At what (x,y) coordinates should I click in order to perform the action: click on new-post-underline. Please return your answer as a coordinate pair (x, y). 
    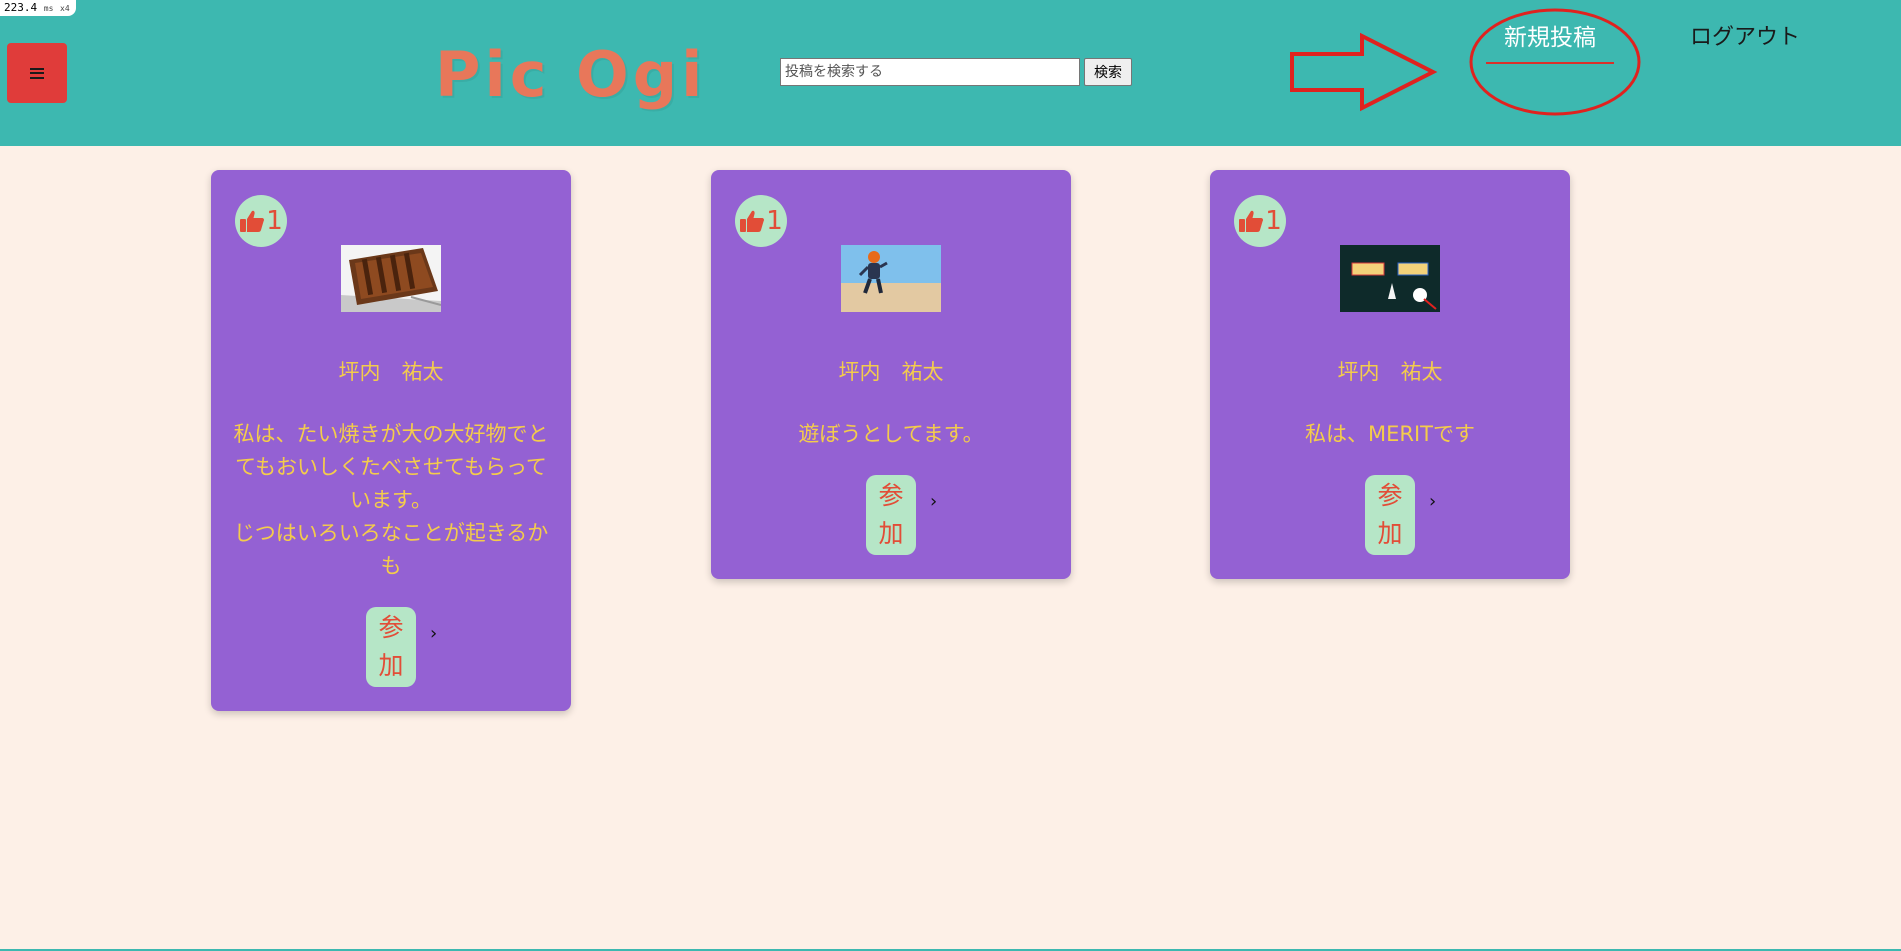
    Looking at the image, I should click on (1550, 63).